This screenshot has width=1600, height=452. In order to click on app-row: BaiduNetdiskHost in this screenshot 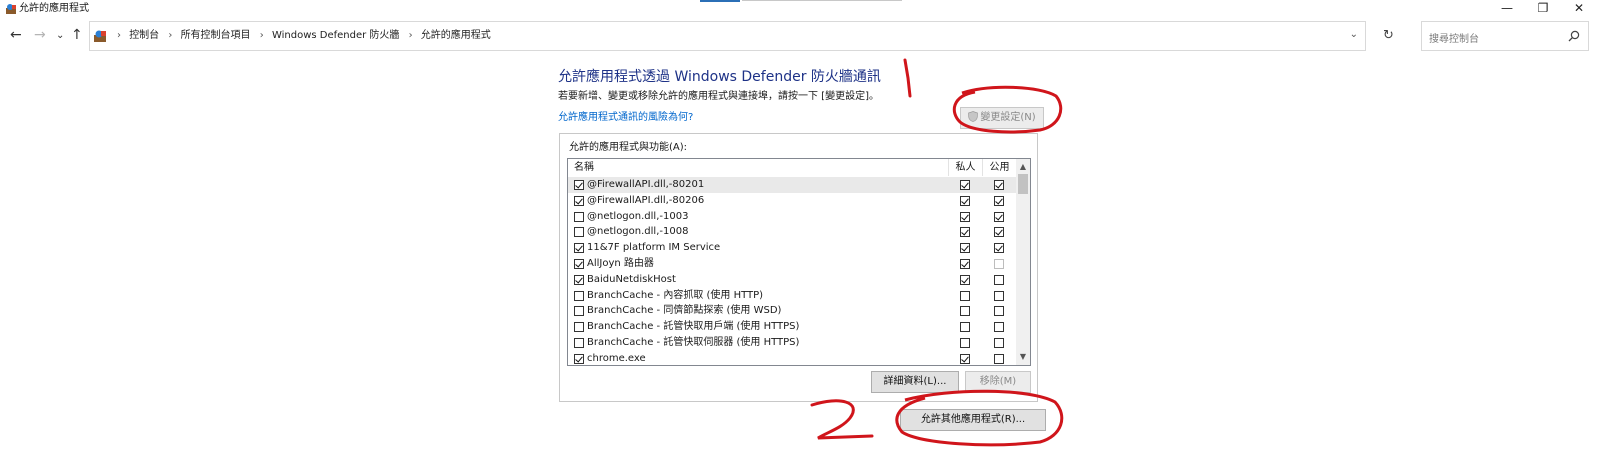, I will do `click(793, 280)`.